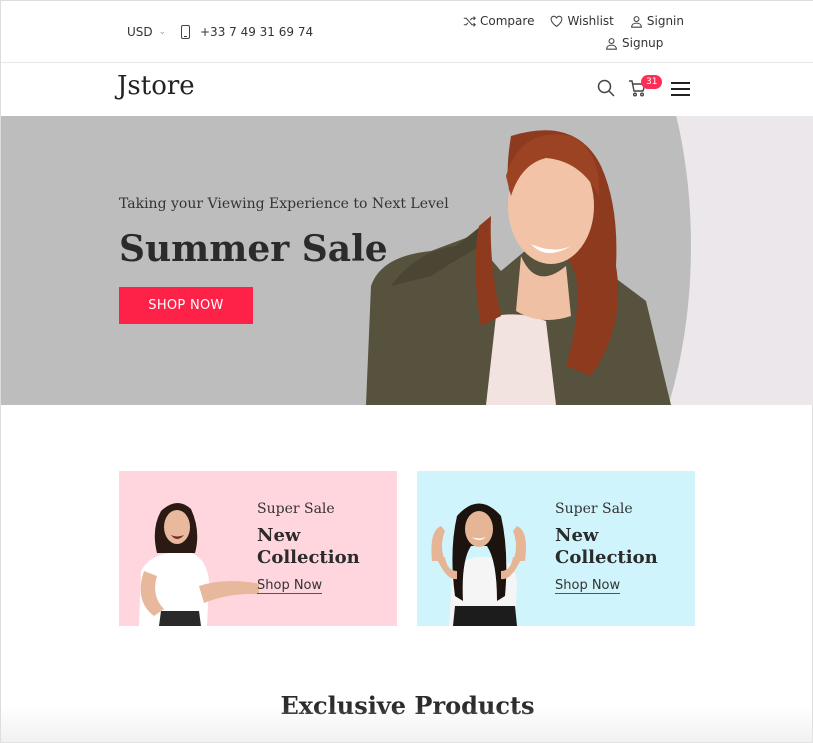  What do you see at coordinates (665, 21) in the screenshot?
I see `signin-label: Signin` at bounding box center [665, 21].